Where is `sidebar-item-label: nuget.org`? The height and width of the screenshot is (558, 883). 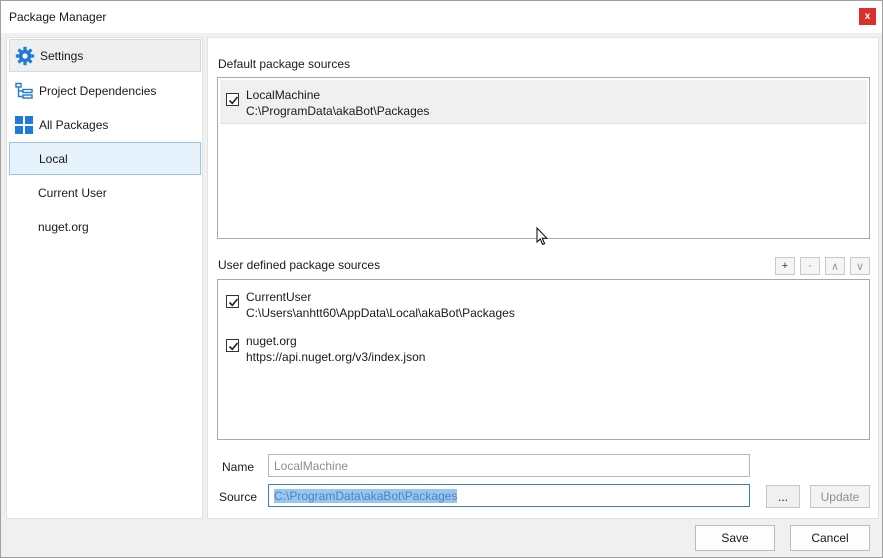
sidebar-item-label: nuget.org is located at coordinates (63, 226).